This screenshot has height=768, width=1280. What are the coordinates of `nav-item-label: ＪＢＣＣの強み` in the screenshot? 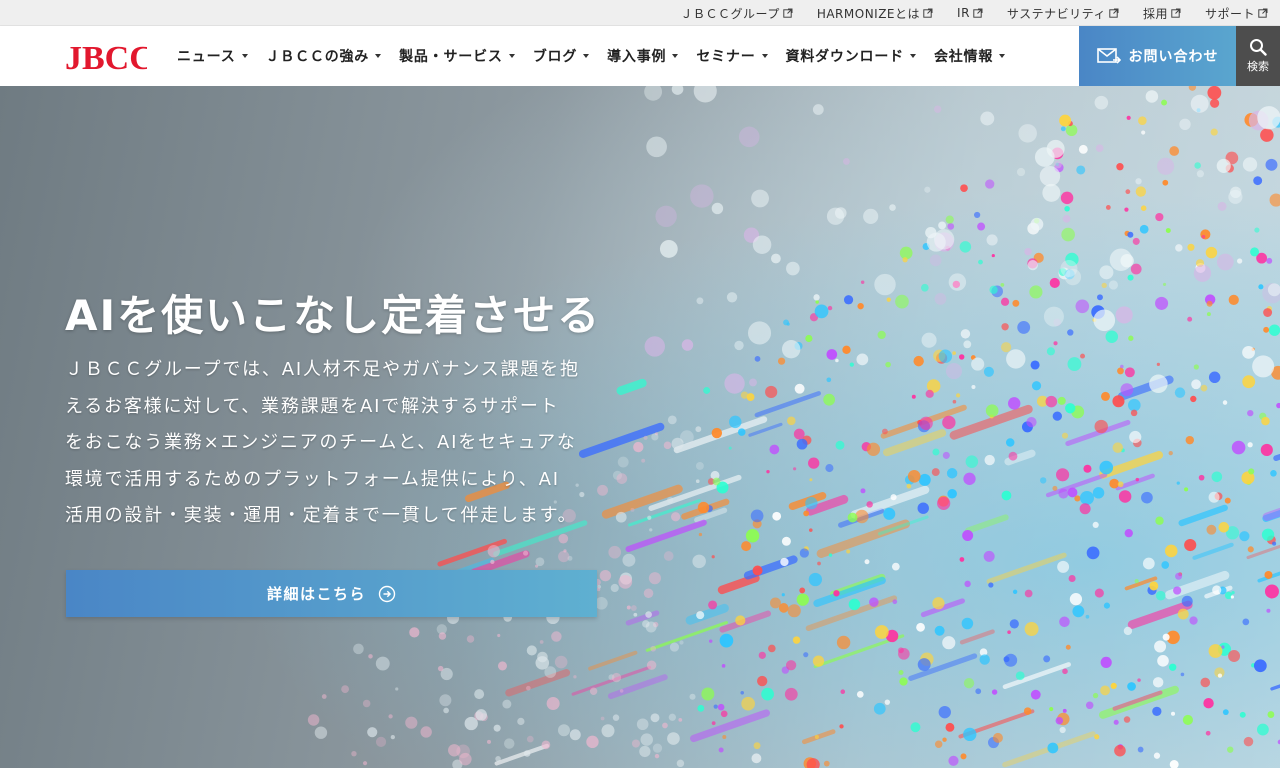 It's located at (317, 57).